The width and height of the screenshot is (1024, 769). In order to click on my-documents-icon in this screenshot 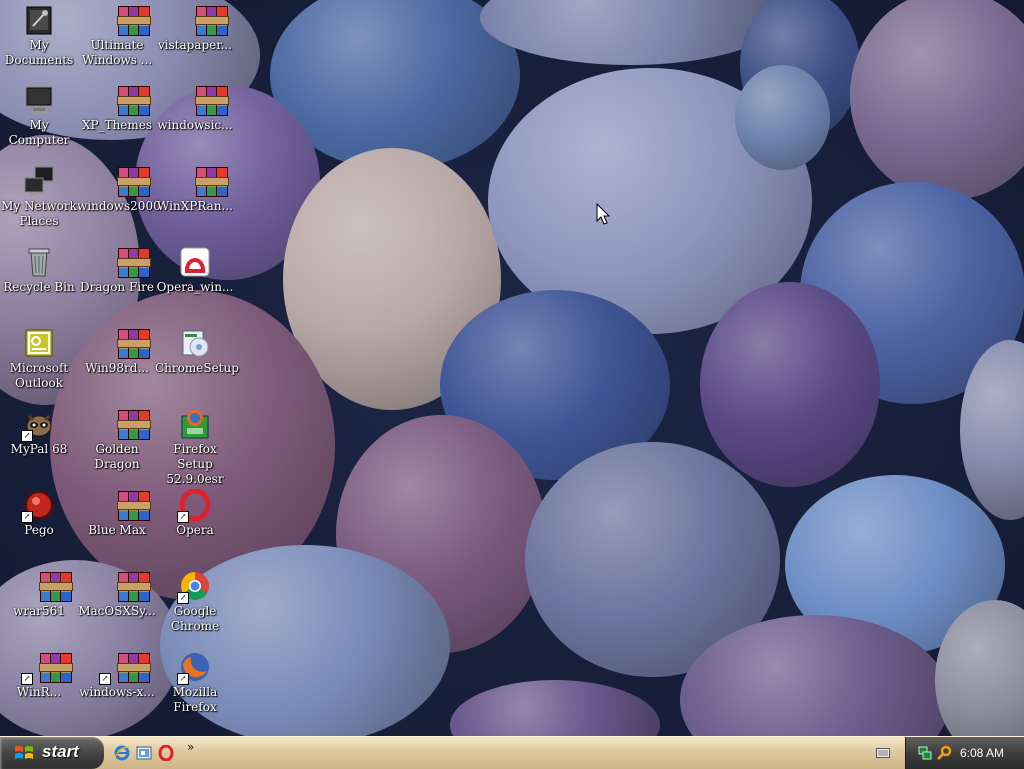, I will do `click(39, 20)`.